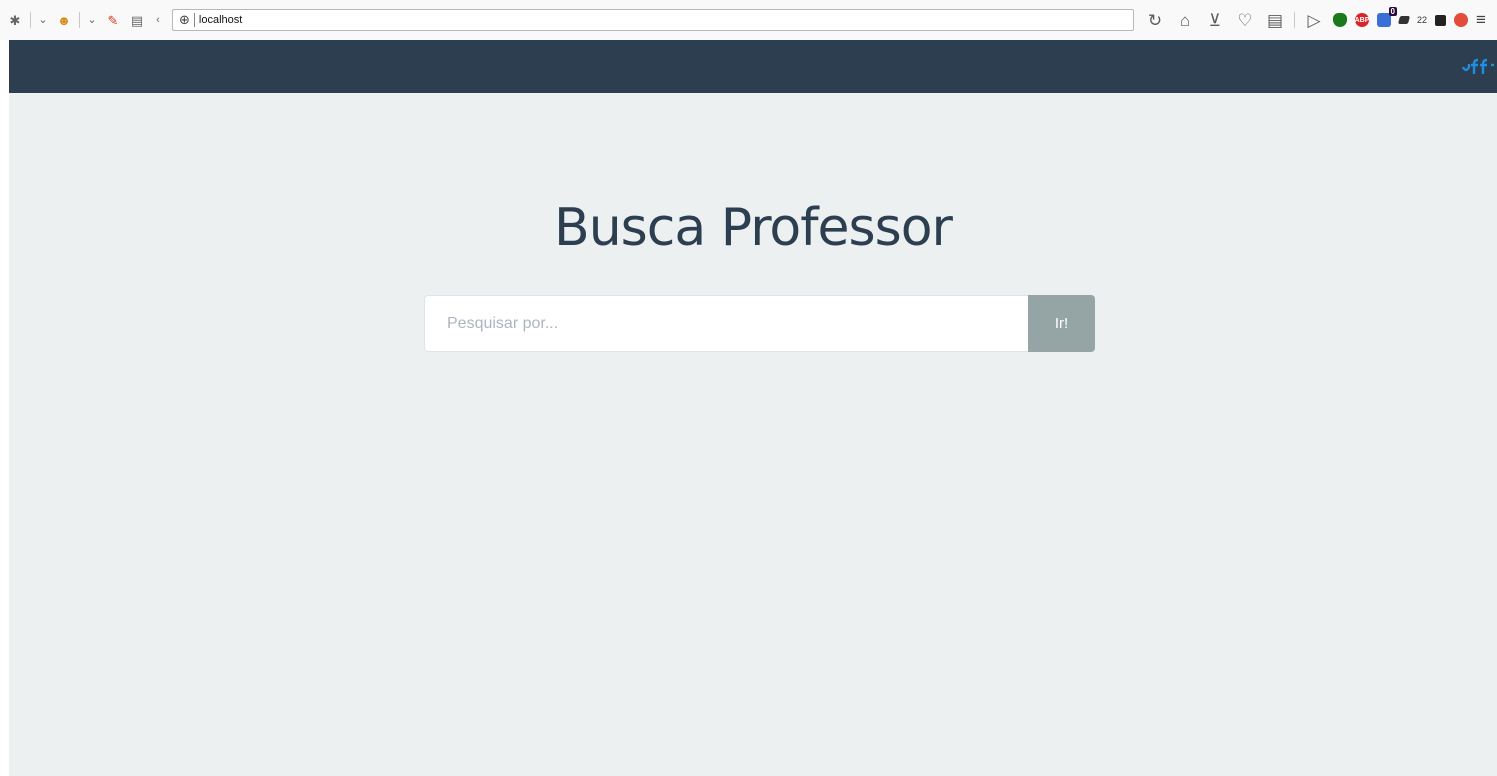 This screenshot has height=776, width=1497. Describe the element at coordinates (220, 20) in the screenshot. I see `url-text: localhost` at that location.